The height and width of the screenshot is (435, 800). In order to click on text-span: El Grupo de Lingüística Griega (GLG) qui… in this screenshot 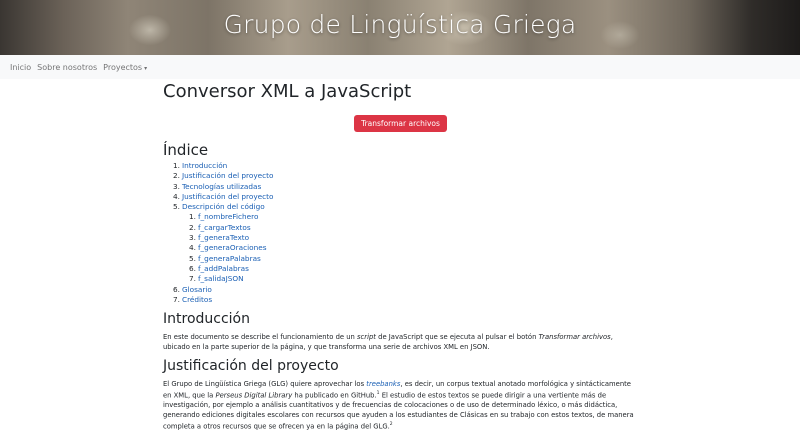, I will do `click(265, 384)`.